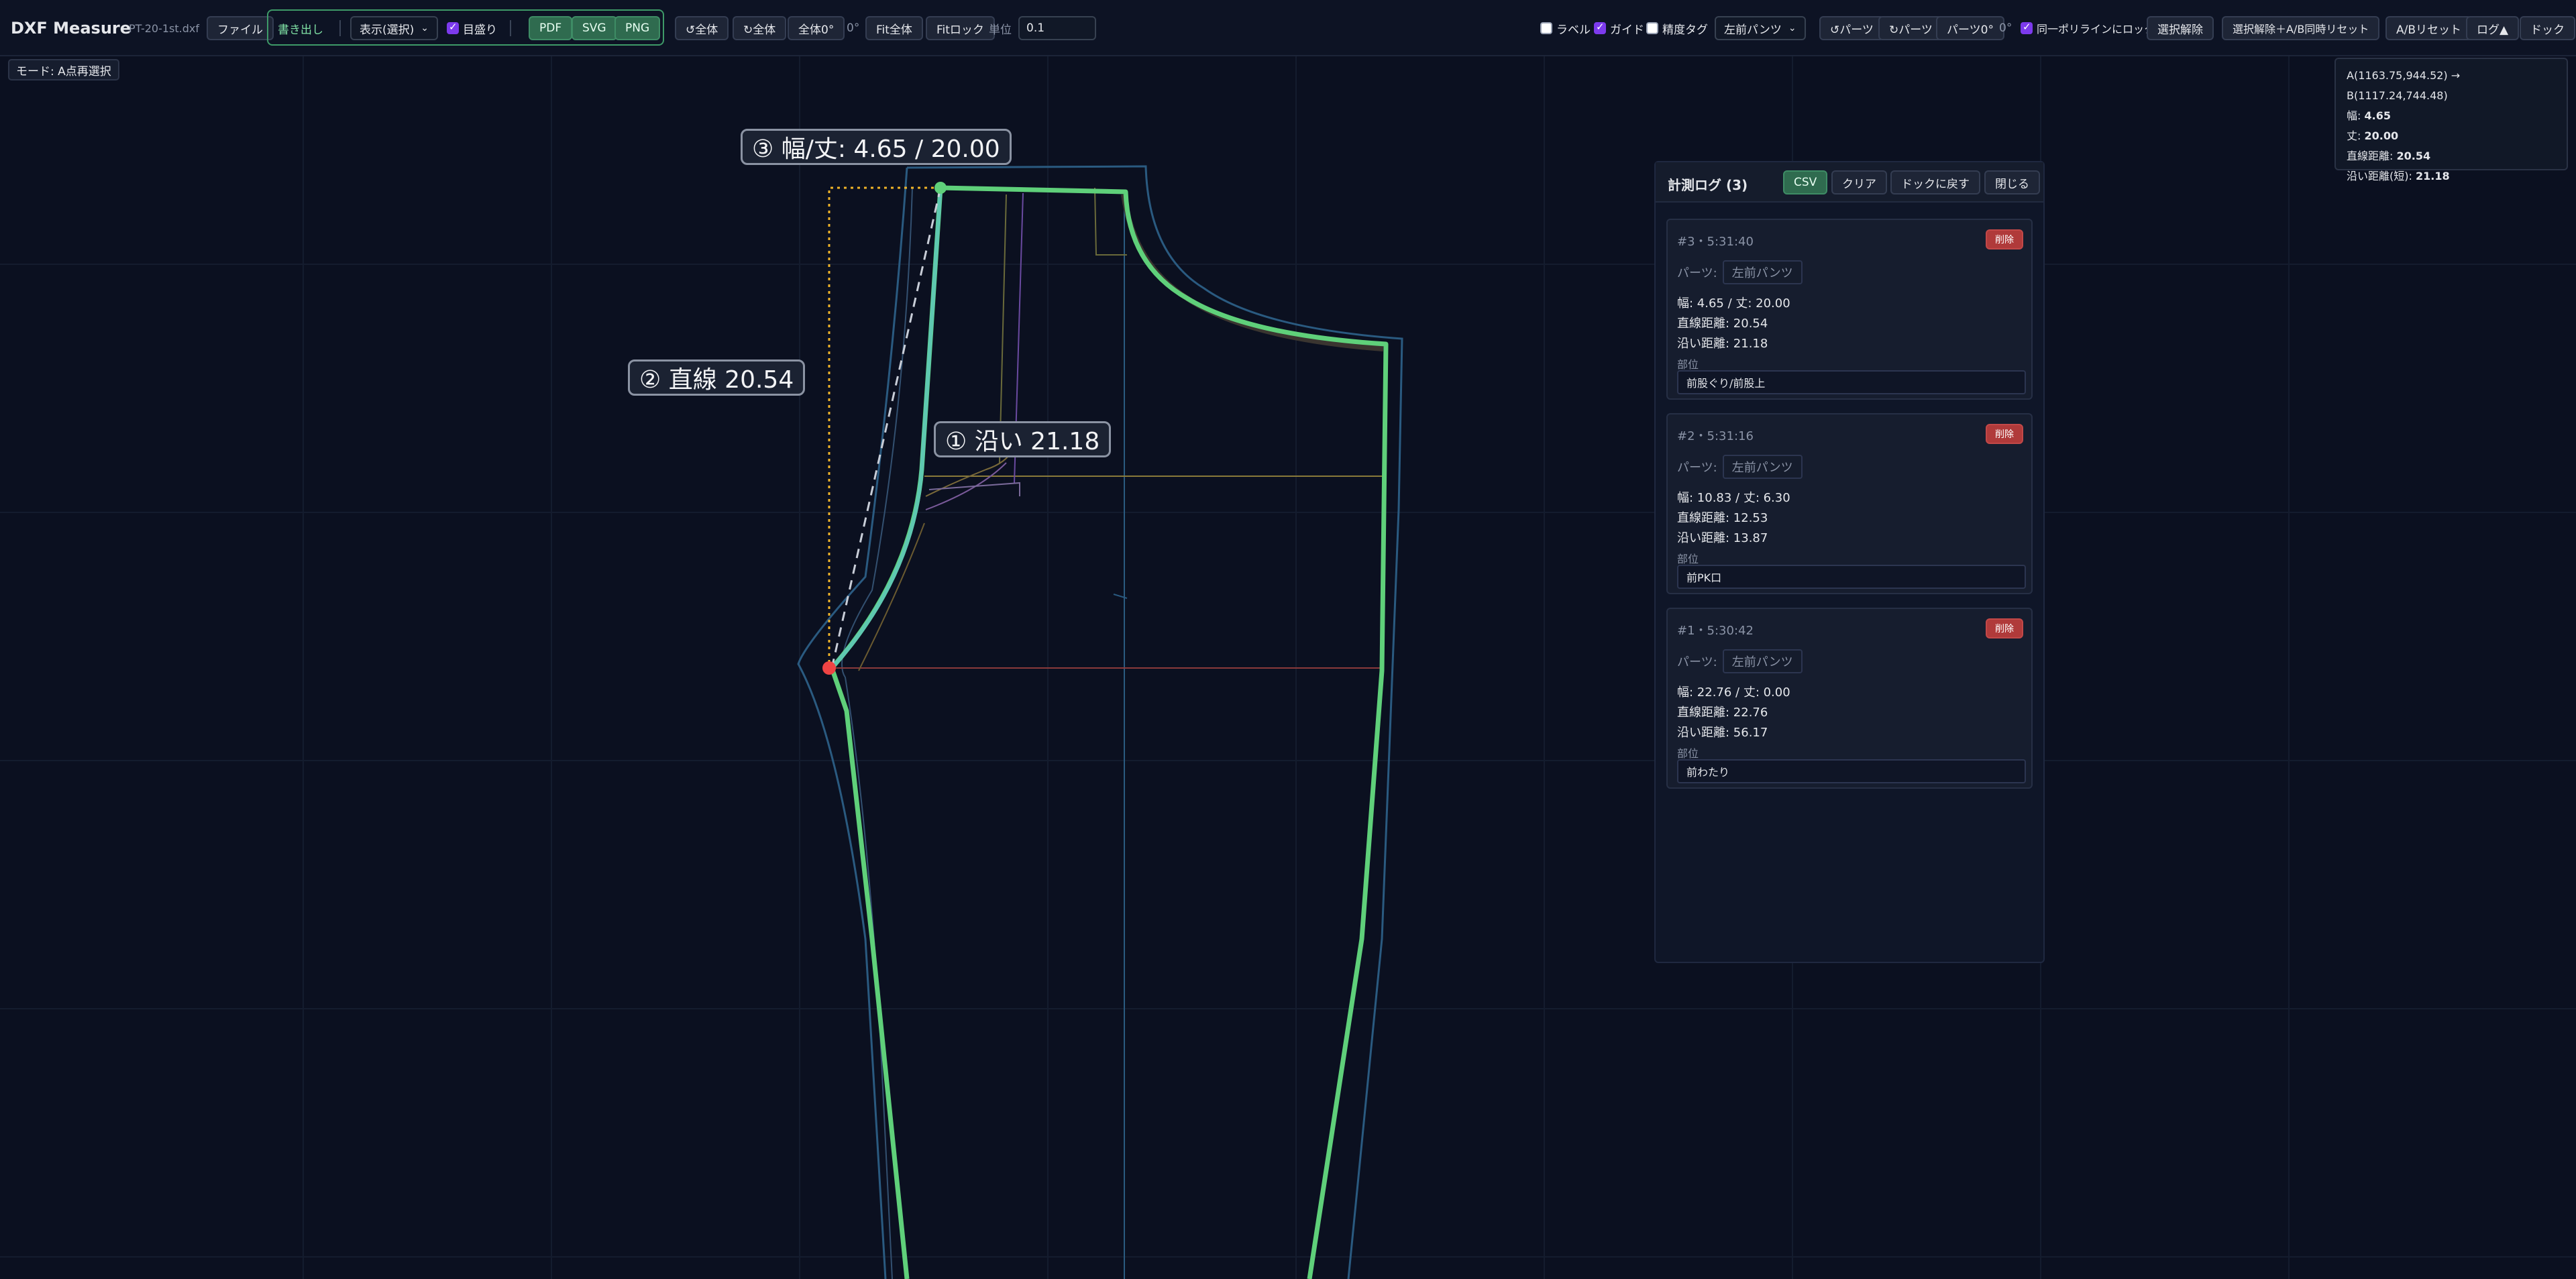  Describe the element at coordinates (1708, 185) in the screenshot. I see `log-title: 計測ログ (3)` at that location.